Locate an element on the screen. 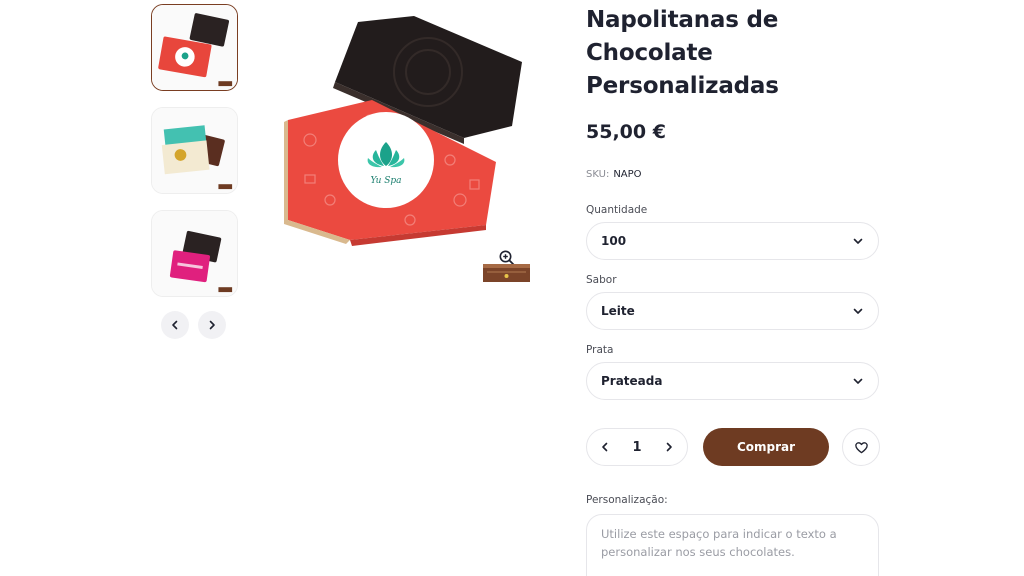  brand-logo-image is located at coordinates (506, 273).